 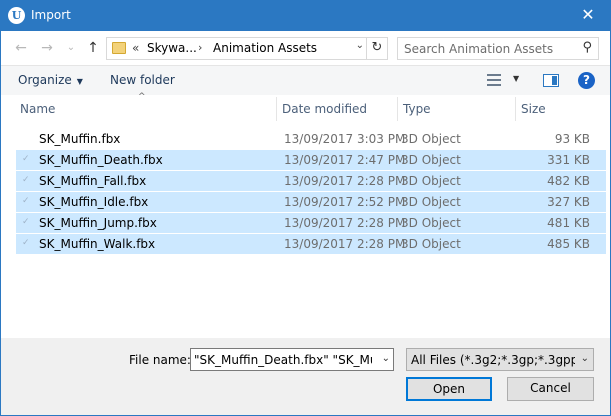 What do you see at coordinates (587, 47) in the screenshot?
I see `search-icon: ⚲` at bounding box center [587, 47].